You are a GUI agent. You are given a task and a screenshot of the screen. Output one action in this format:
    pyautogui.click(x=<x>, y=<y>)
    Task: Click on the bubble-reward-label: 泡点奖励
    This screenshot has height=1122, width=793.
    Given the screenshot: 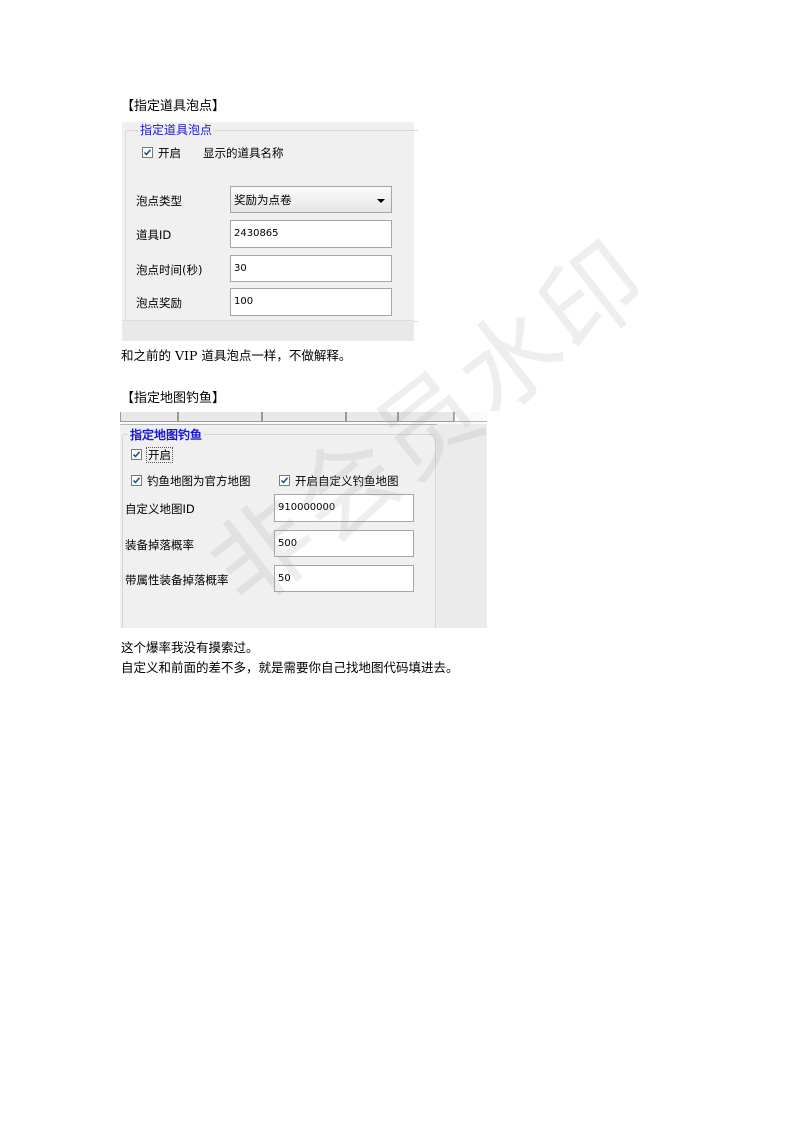 What is the action you would take?
    pyautogui.click(x=159, y=303)
    